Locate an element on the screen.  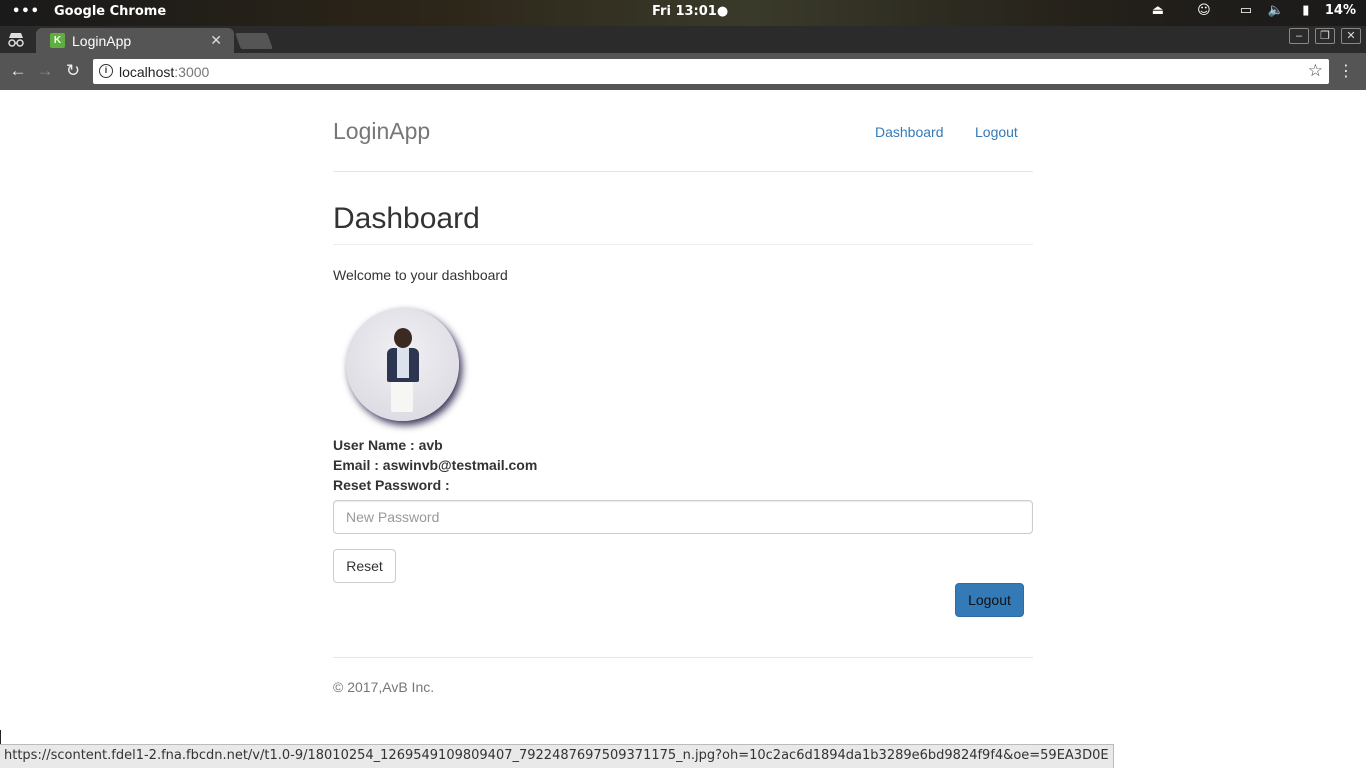
restore-icon: ❐ is located at coordinates (1325, 36).